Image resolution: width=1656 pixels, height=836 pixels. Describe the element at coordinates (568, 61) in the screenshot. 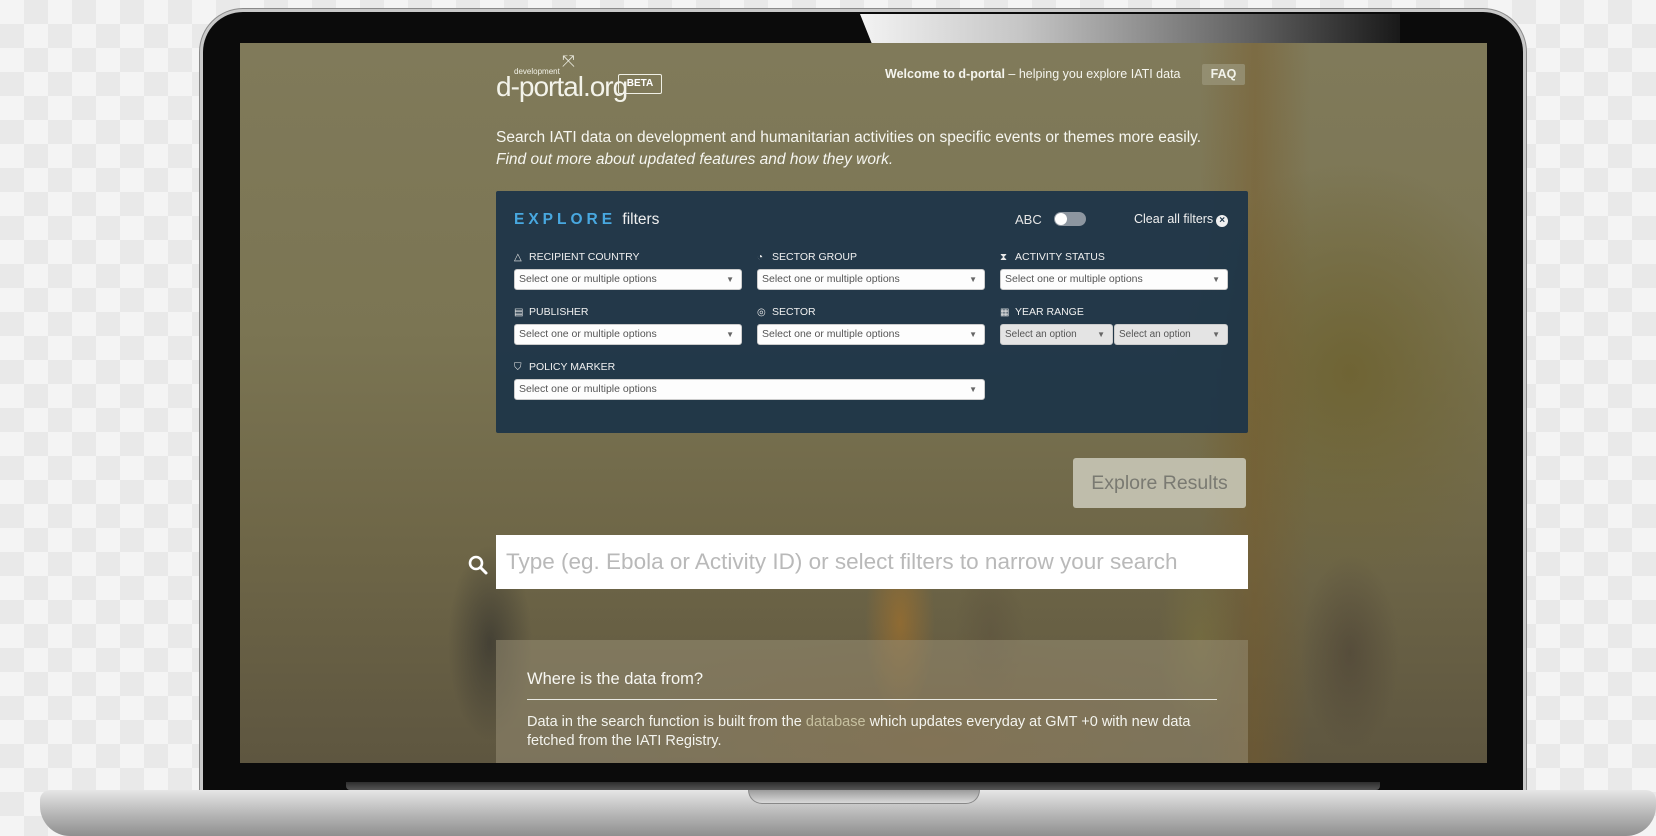

I see `logo-arrows-icon: ⤧` at that location.